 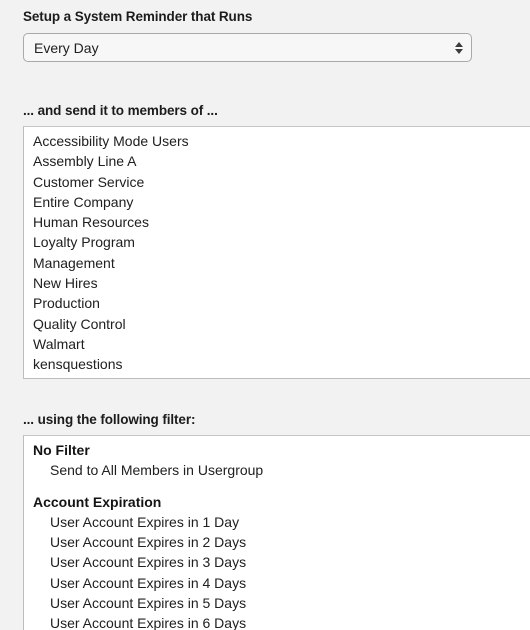 What do you see at coordinates (277, 470) in the screenshot?
I see `filter-option: Send to All Members in Usergroup` at bounding box center [277, 470].